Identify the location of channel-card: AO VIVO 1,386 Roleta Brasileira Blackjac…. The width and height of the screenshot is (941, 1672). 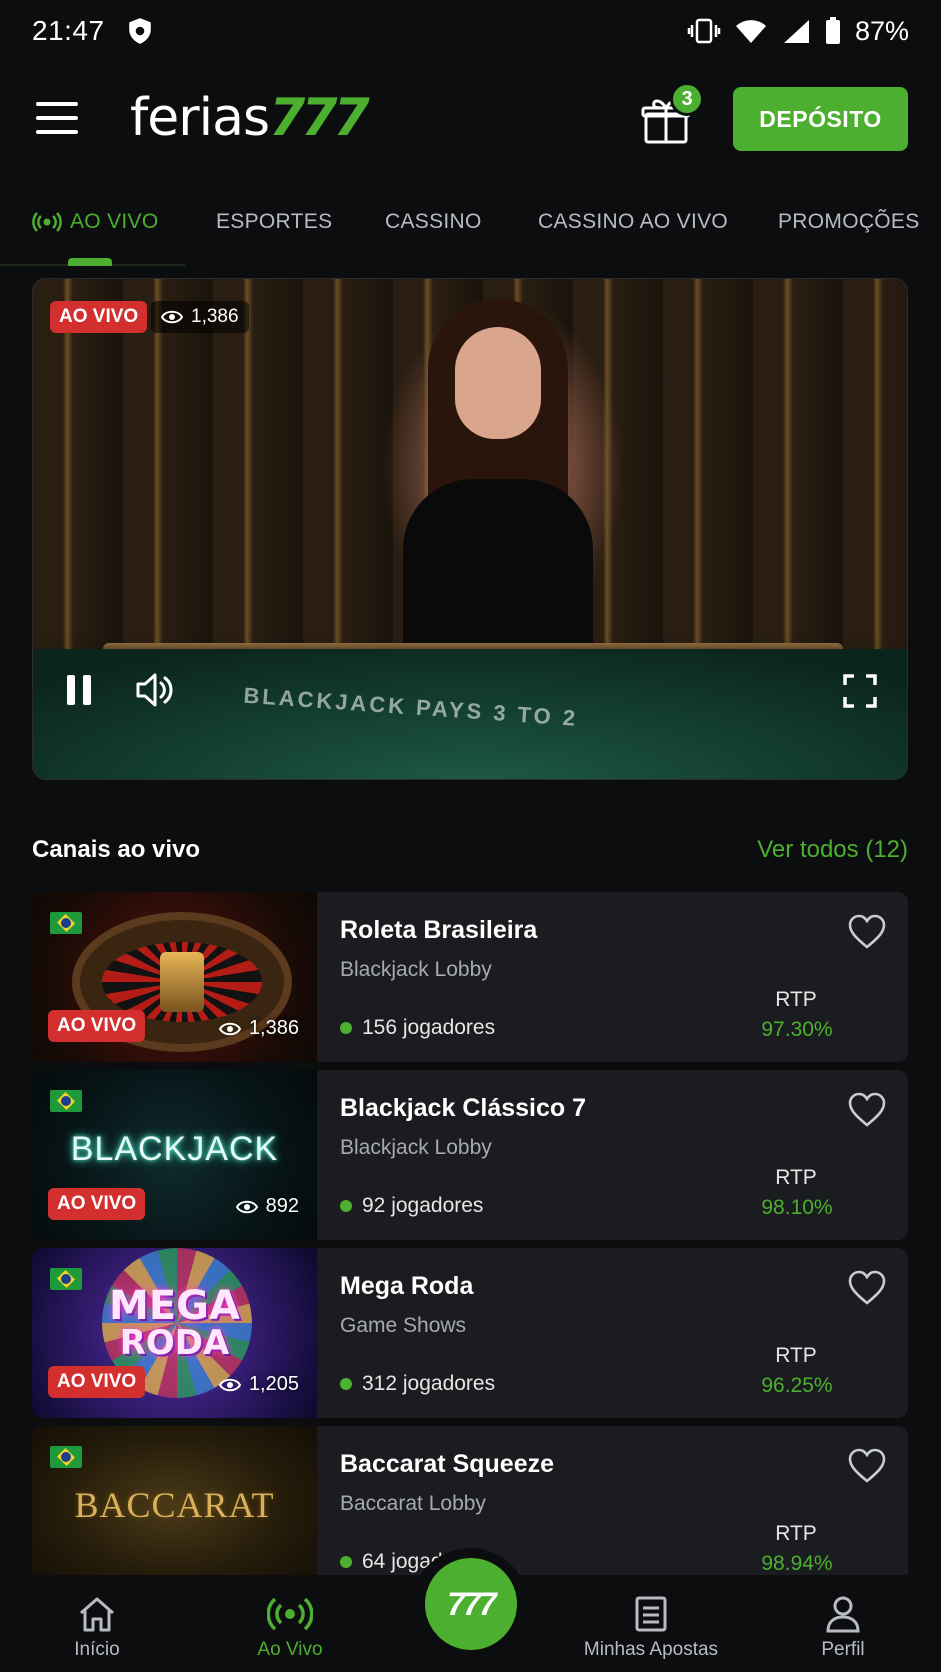
(470, 977).